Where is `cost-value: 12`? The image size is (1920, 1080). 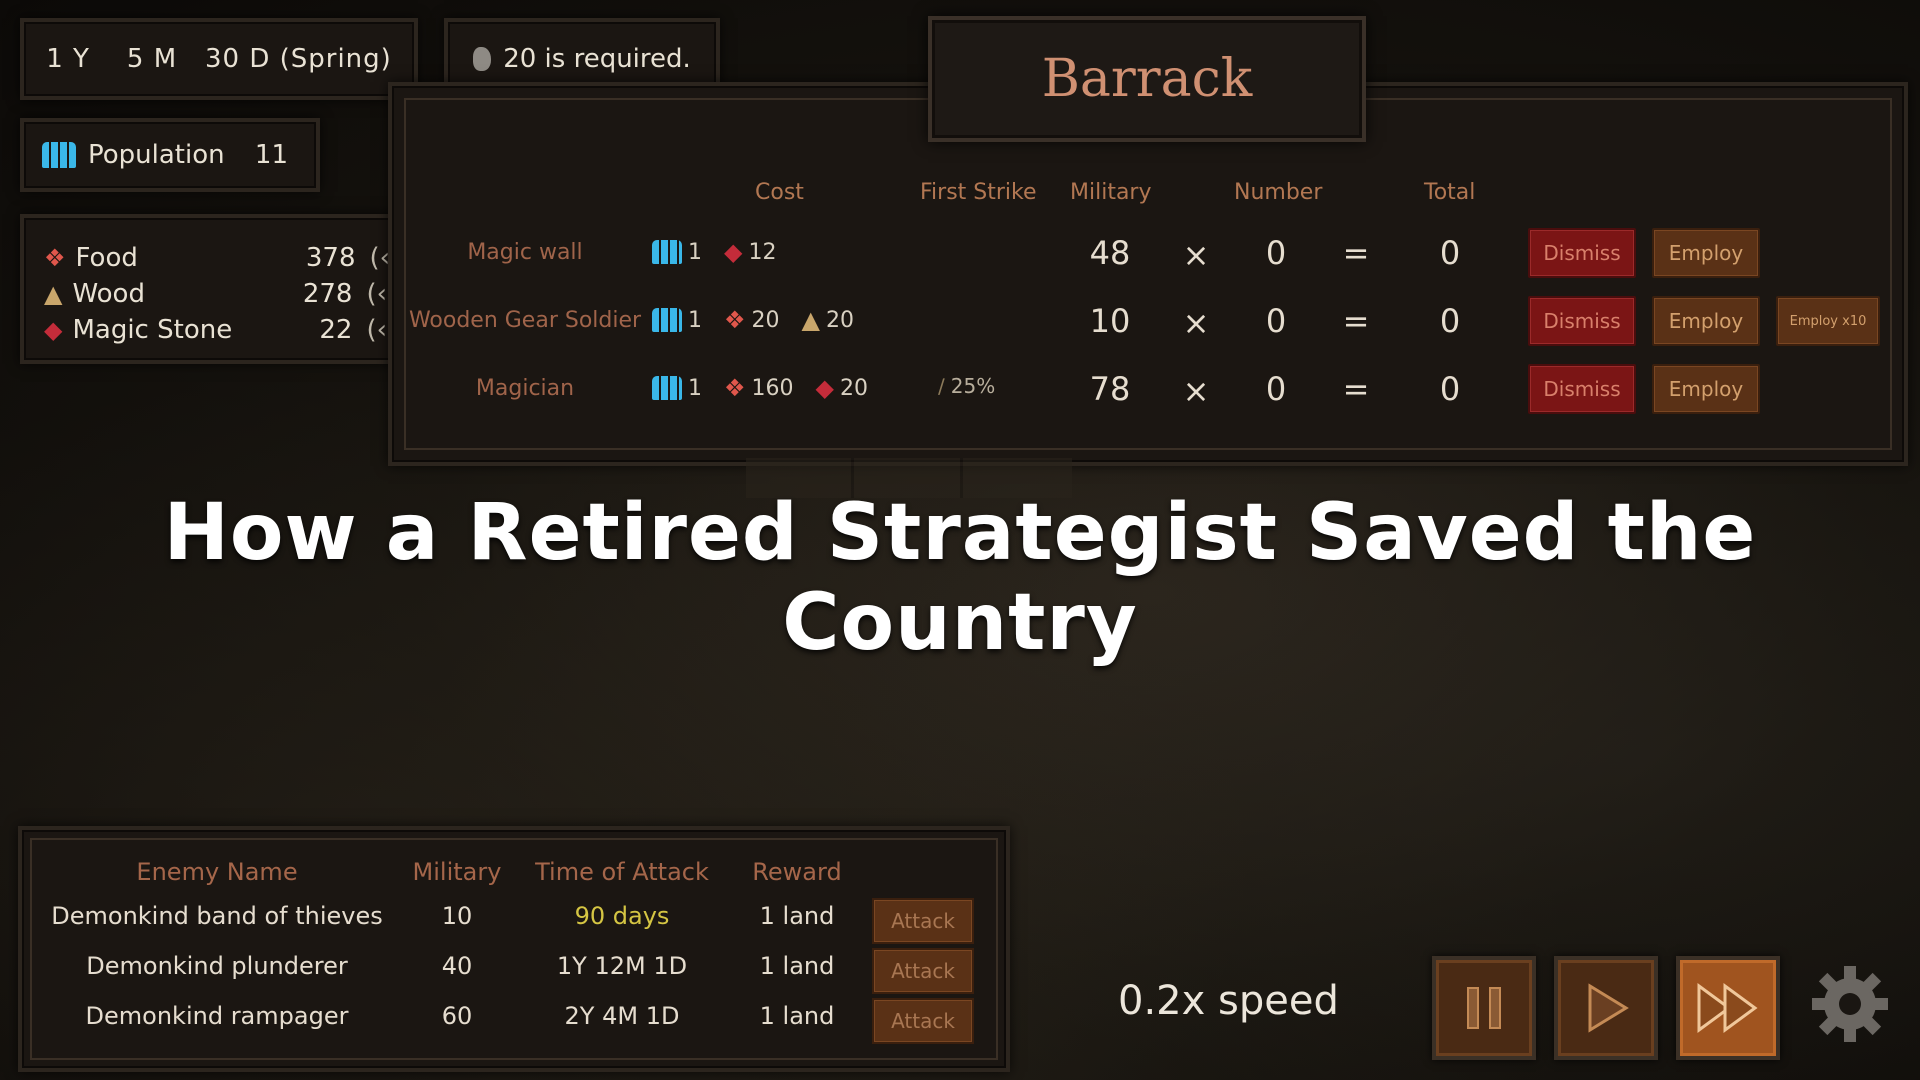
cost-value: 12 is located at coordinates (762, 252).